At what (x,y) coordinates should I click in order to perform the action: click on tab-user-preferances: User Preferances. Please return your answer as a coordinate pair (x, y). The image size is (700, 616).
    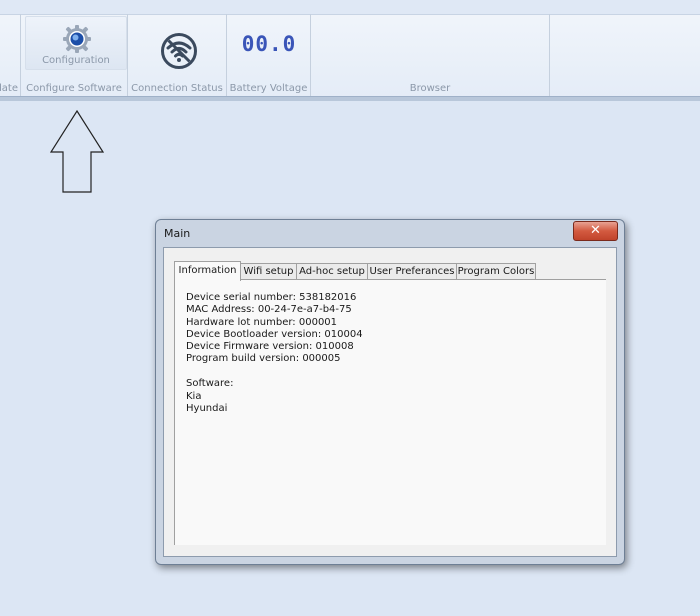
    Looking at the image, I should click on (412, 271).